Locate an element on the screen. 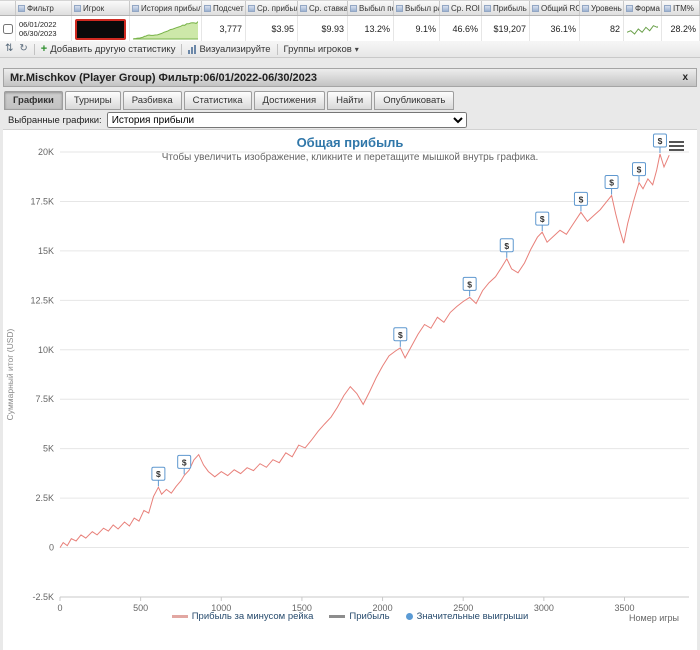 The width and height of the screenshot is (700, 650). svg-text: 2.5K is located at coordinates (44, 498).